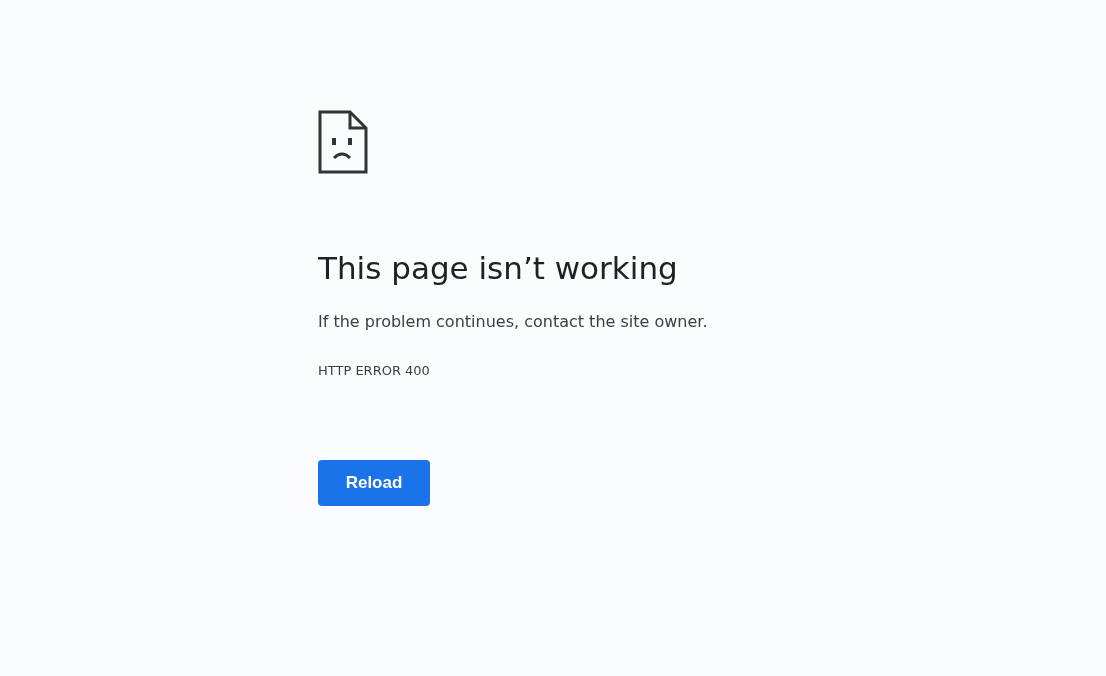 This screenshot has height=676, width=1106. Describe the element at coordinates (374, 483) in the screenshot. I see `reload-button: Reload` at that location.